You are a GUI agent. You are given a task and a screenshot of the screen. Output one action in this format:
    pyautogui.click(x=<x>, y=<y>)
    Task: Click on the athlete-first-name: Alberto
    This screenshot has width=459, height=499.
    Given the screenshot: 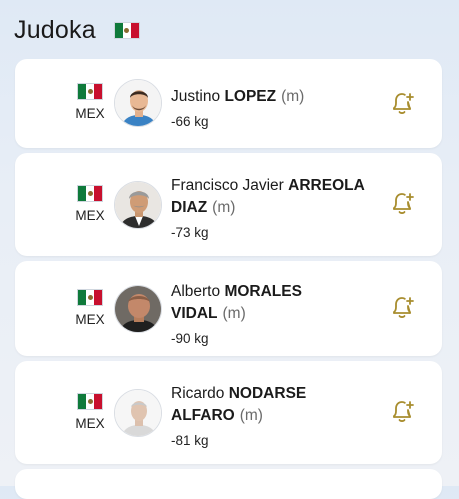 What is the action you would take?
    pyautogui.click(x=196, y=291)
    